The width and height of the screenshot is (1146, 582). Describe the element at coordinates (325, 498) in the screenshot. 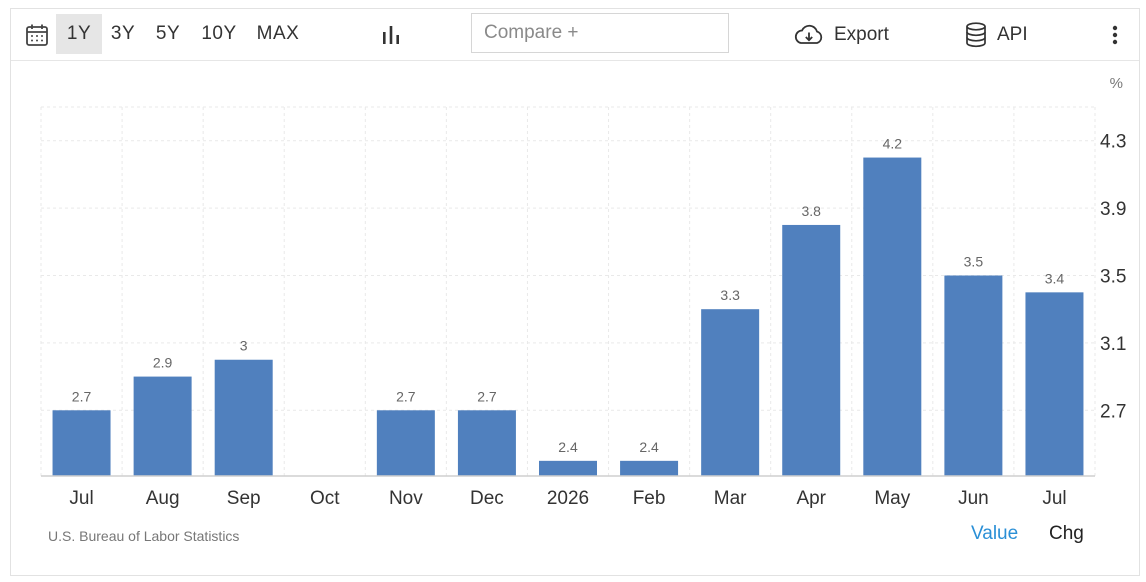

I see `x-tick-label: Oct` at that location.